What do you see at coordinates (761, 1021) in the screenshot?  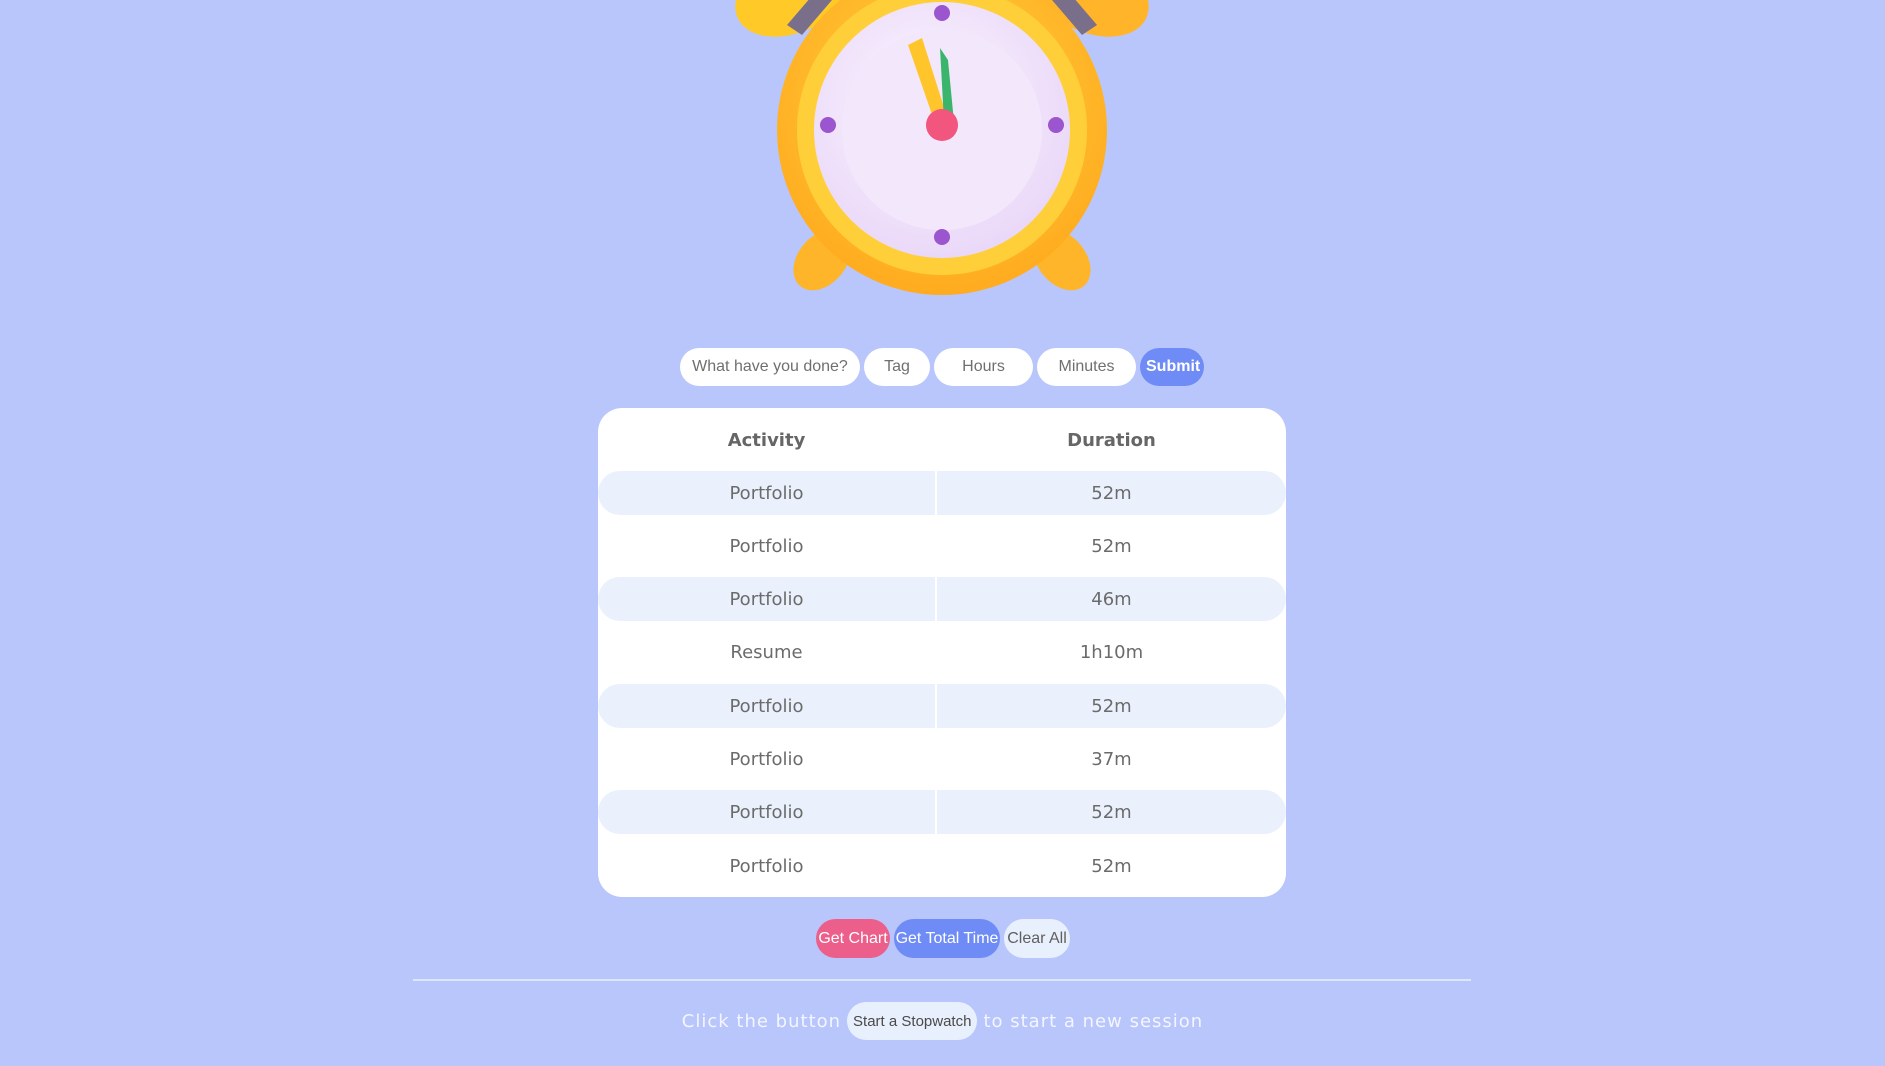 I see `footer-prefix-text: Click the button` at bounding box center [761, 1021].